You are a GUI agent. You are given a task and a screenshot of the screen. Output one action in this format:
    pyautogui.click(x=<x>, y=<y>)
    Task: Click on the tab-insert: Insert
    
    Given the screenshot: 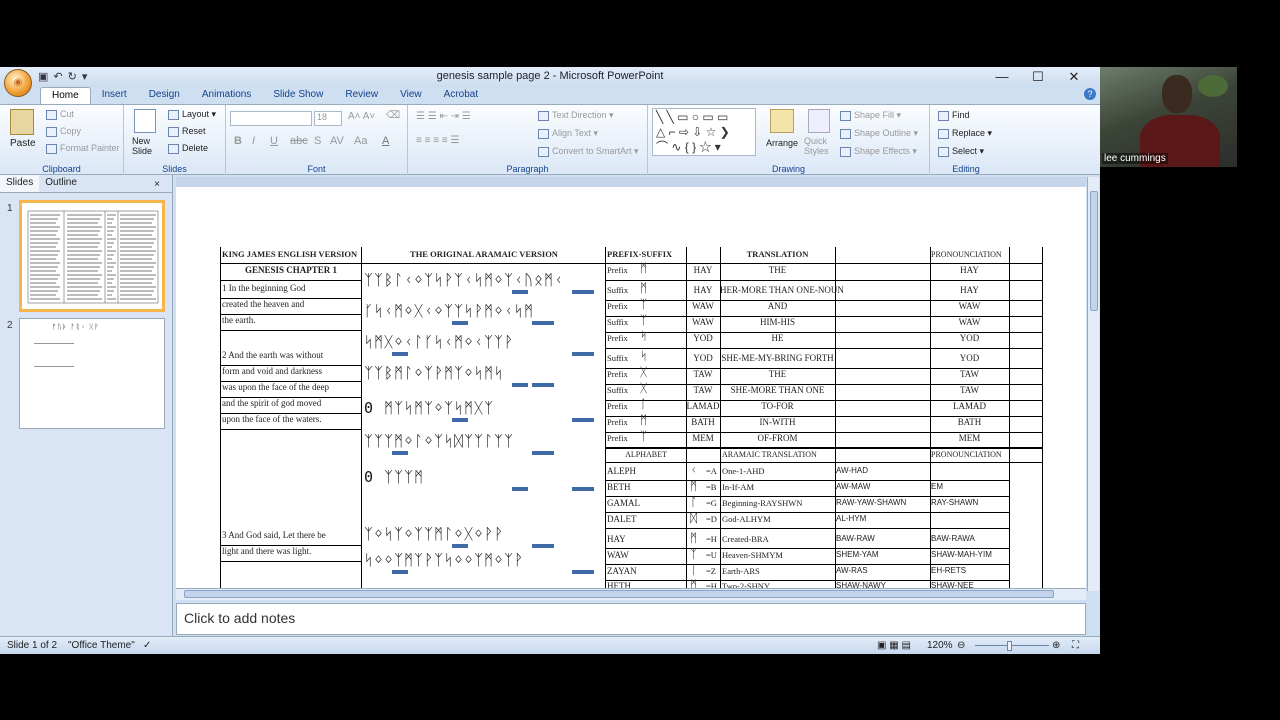 What is the action you would take?
    pyautogui.click(x=114, y=96)
    